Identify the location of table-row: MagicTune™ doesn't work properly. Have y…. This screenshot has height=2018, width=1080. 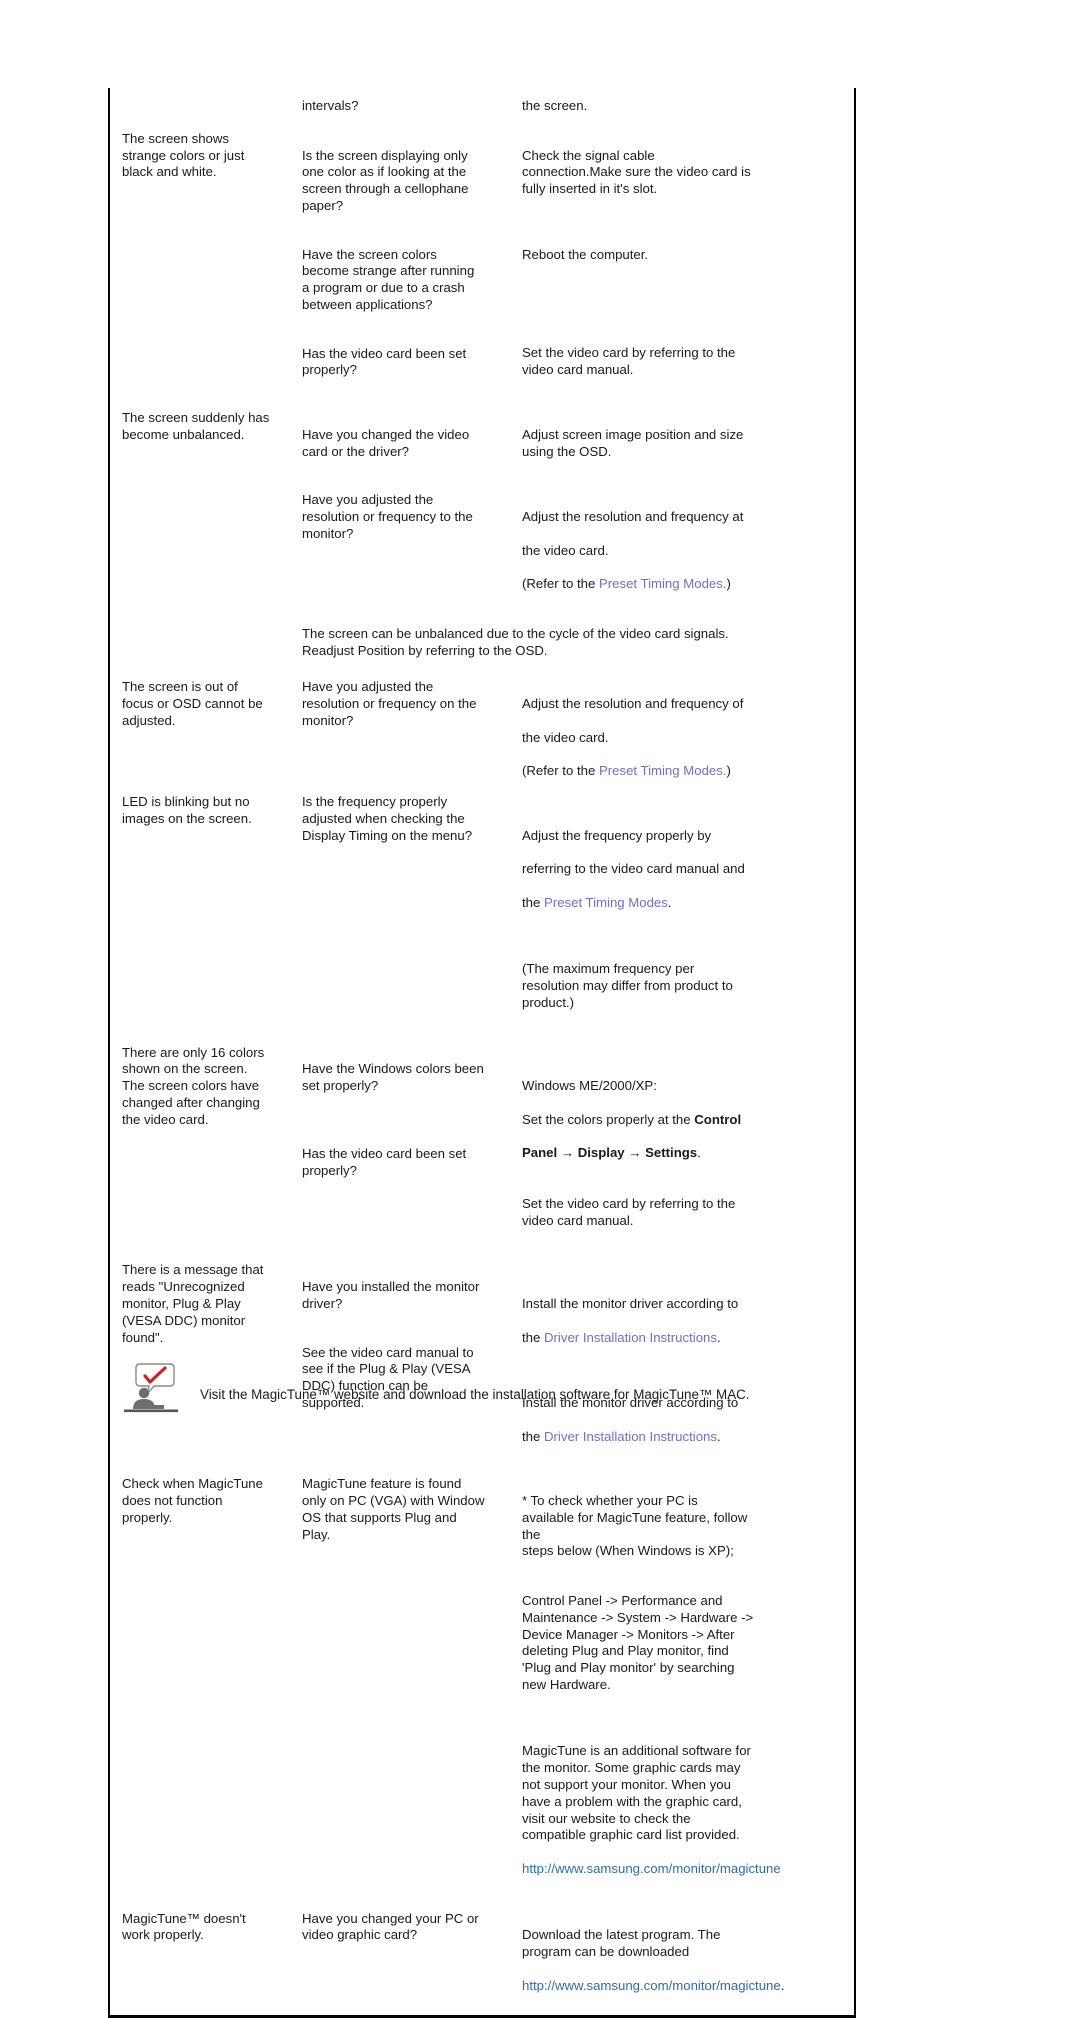
(482, 1963).